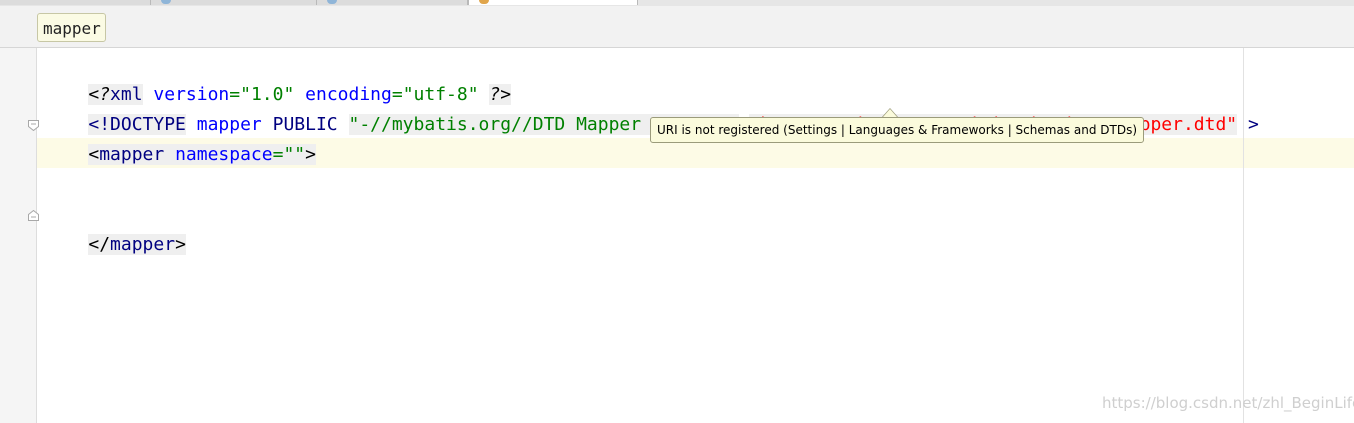  What do you see at coordinates (33, 125) in the screenshot?
I see `fold-open-icon` at bounding box center [33, 125].